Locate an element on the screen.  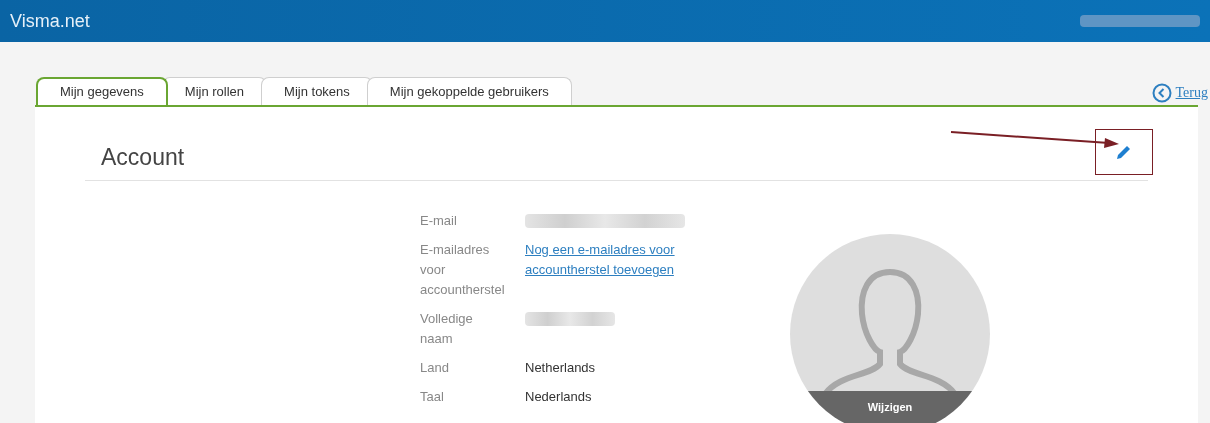
field-label: Land is located at coordinates (435, 368).